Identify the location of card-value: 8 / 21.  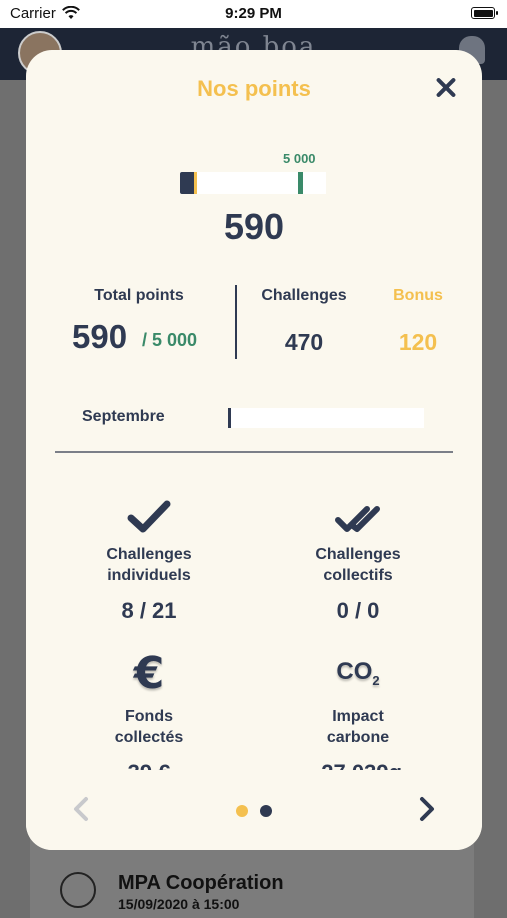
(149, 610).